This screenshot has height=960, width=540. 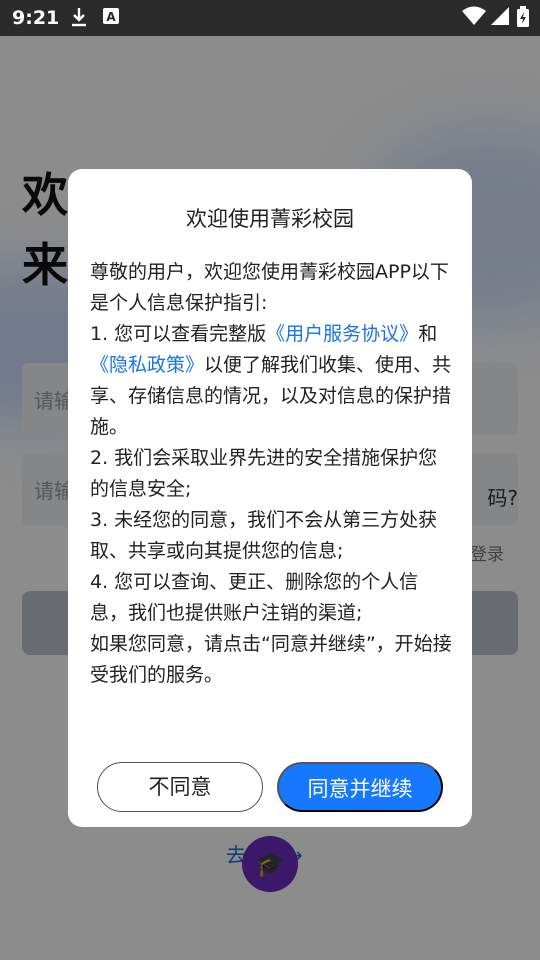 I want to click on item-3: 3. 未经您的同意，我们不会从第三方处获取、共享或向其提供您的信息;, so click(x=264, y=535).